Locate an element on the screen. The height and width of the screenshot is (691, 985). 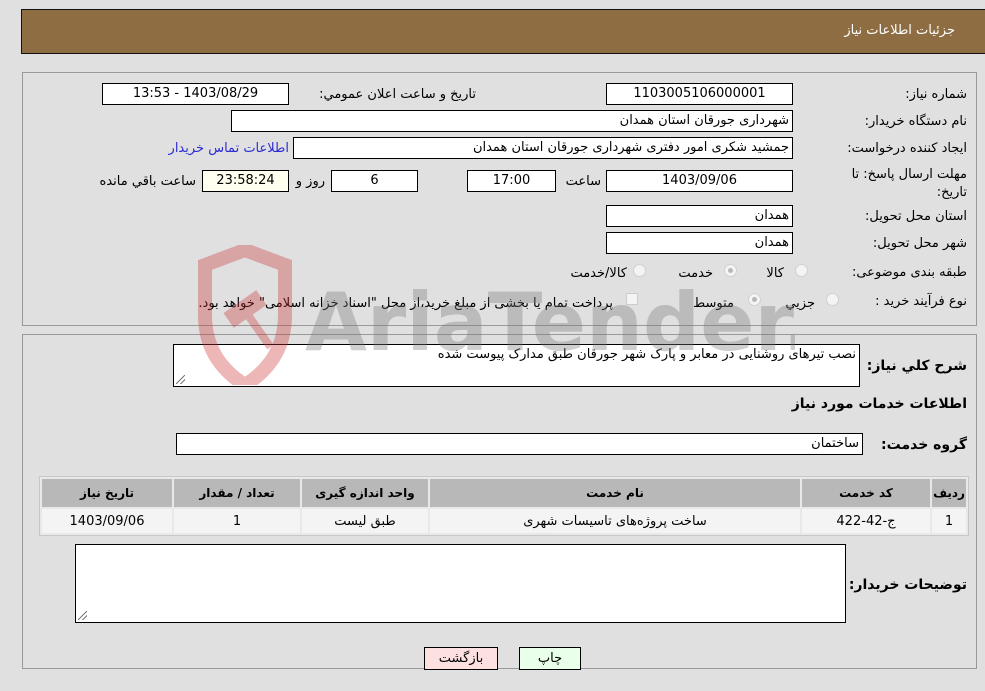
purchase-type-label: نوع فرآیند خرید : is located at coordinates (921, 301).